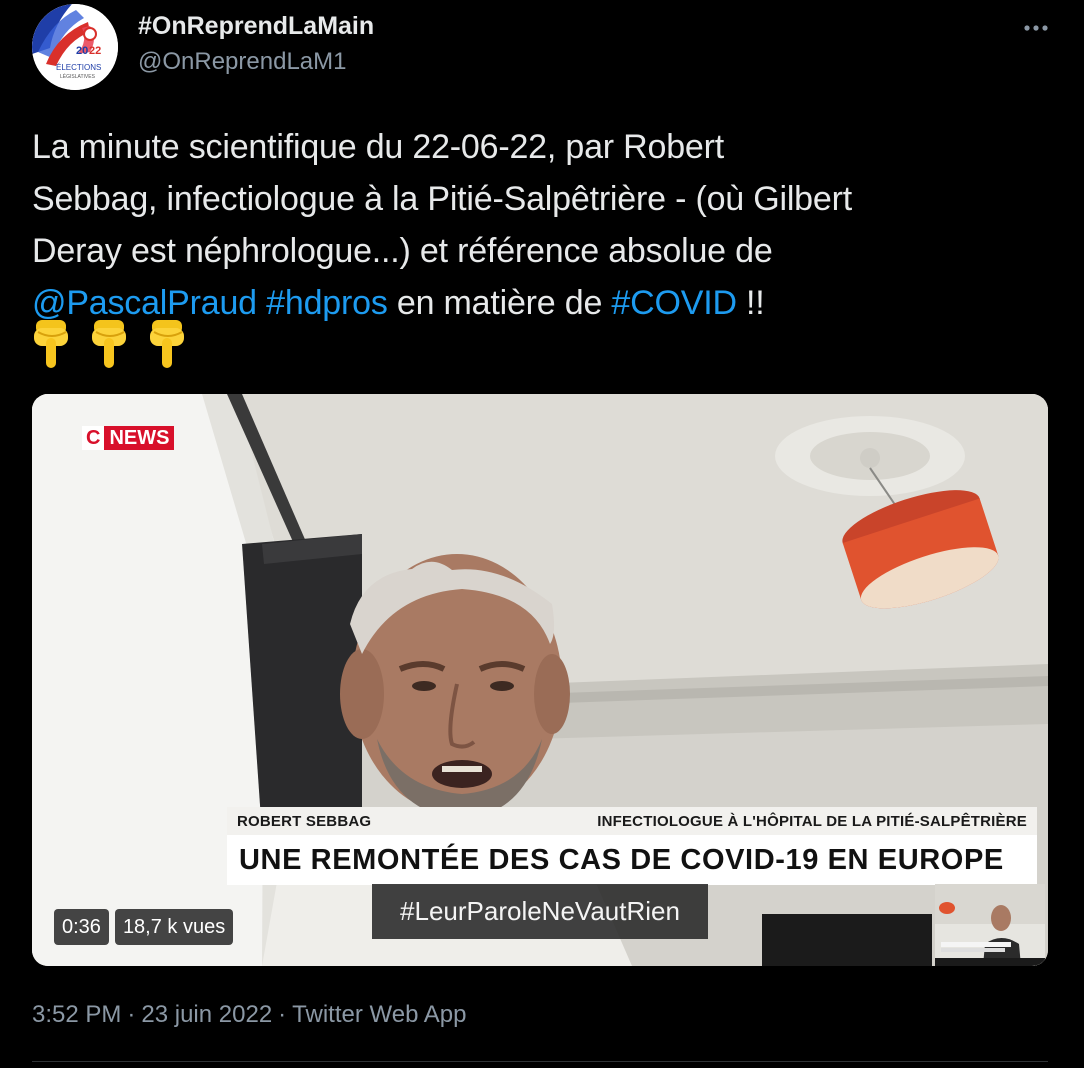  I want to click on tweet-time: 3:52 PM, so click(76, 1014).